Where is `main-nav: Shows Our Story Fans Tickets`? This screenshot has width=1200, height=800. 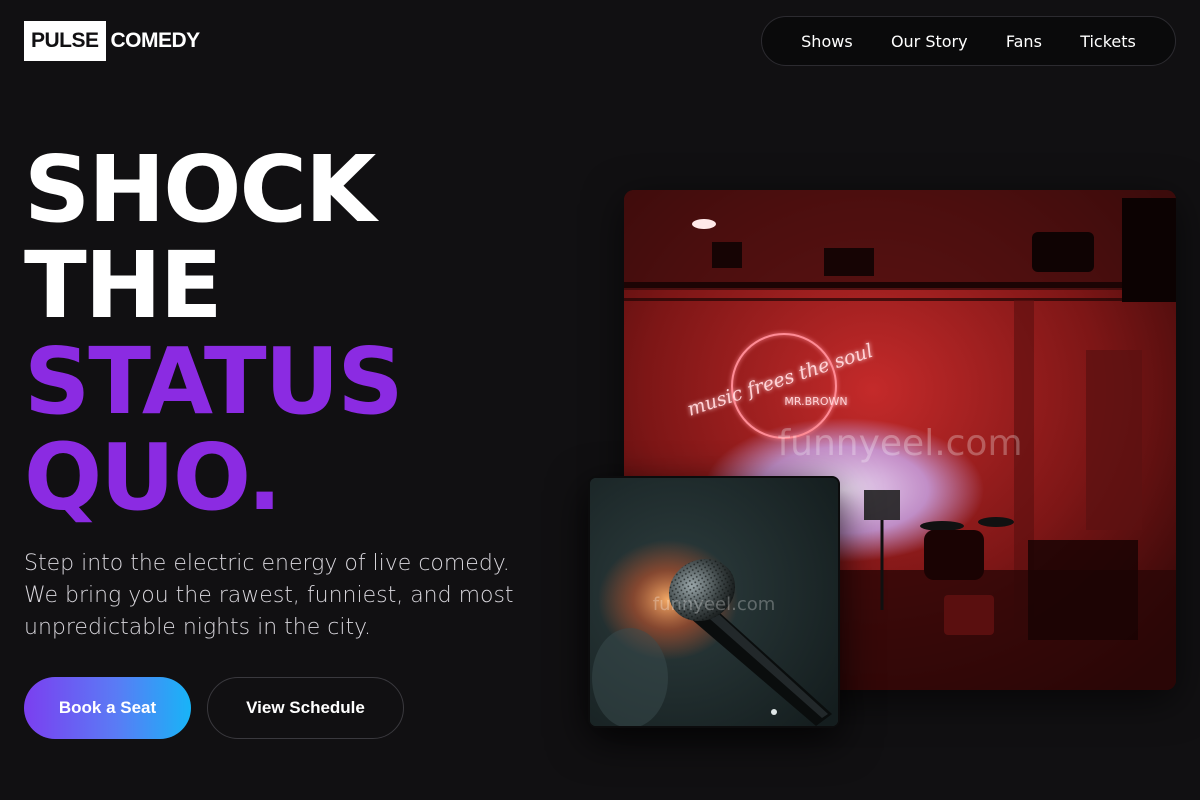
main-nav: Shows Our Story Fans Tickets is located at coordinates (968, 41).